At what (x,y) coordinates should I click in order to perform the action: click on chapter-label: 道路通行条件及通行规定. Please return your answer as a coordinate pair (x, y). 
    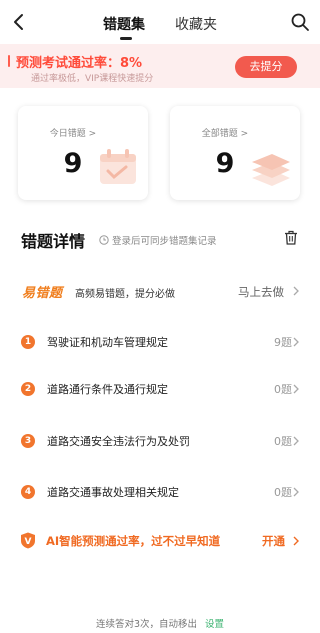
    Looking at the image, I should click on (107, 389).